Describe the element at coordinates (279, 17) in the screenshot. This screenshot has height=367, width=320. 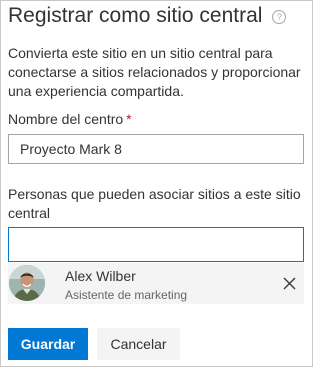
I see `help-icon: ?` at that location.